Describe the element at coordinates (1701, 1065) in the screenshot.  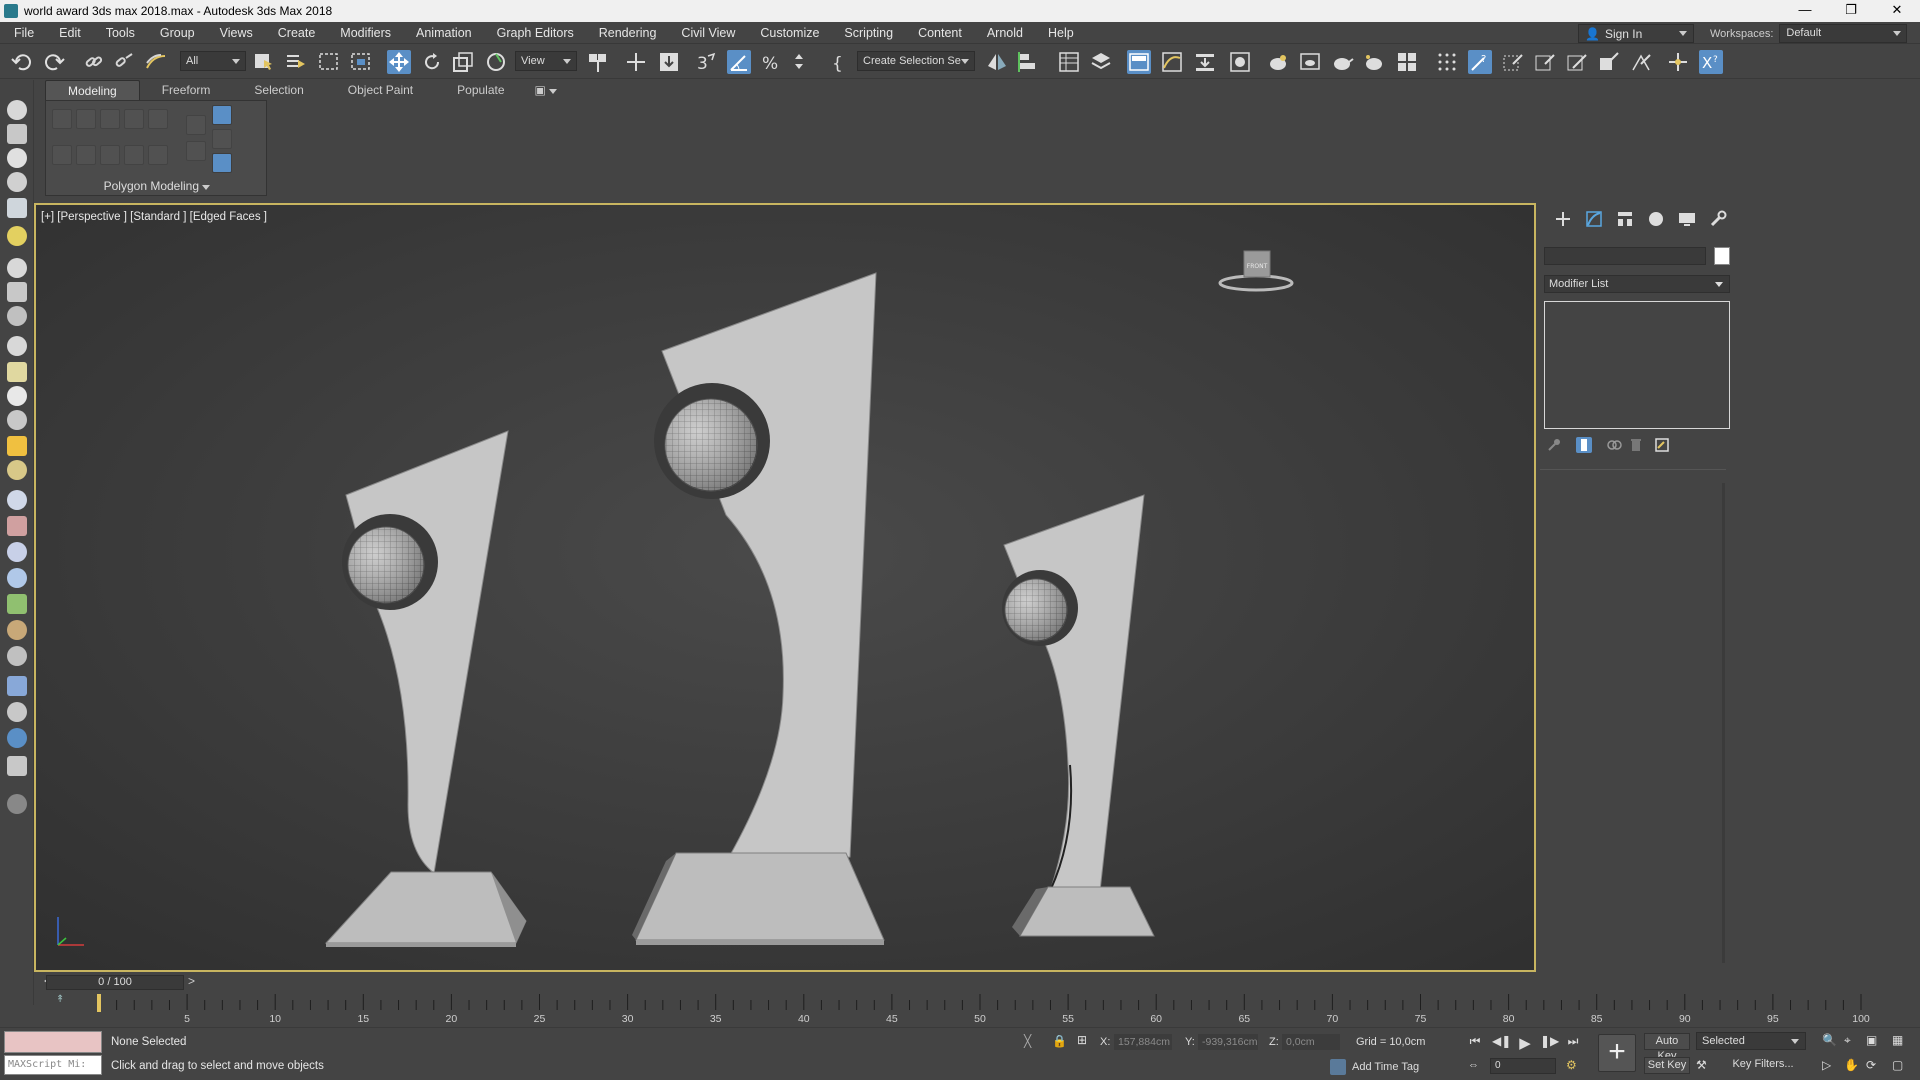
I see `key-filters-icon: ⚒` at that location.